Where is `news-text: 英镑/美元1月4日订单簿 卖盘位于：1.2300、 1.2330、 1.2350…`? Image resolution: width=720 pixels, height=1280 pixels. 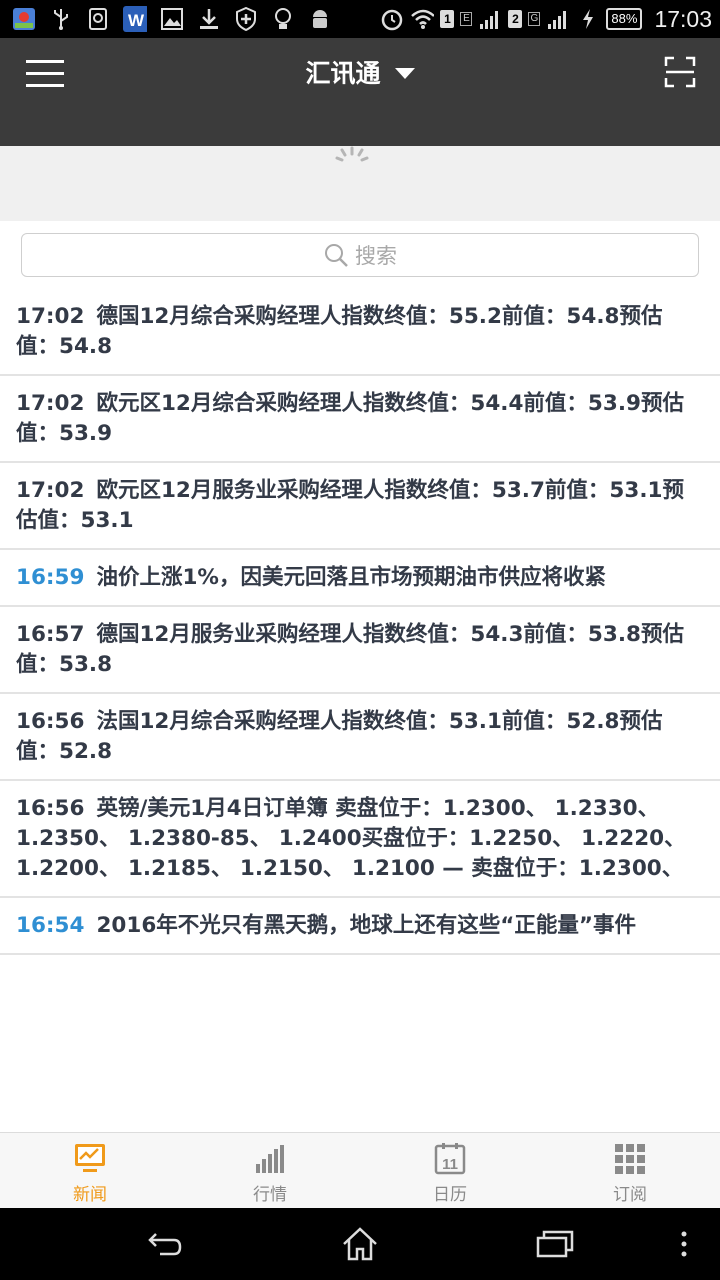 news-text: 英镑/美元1月4日订单簿 卖盘位于：1.2300、 1.2330、 1.2350… is located at coordinates (351, 838).